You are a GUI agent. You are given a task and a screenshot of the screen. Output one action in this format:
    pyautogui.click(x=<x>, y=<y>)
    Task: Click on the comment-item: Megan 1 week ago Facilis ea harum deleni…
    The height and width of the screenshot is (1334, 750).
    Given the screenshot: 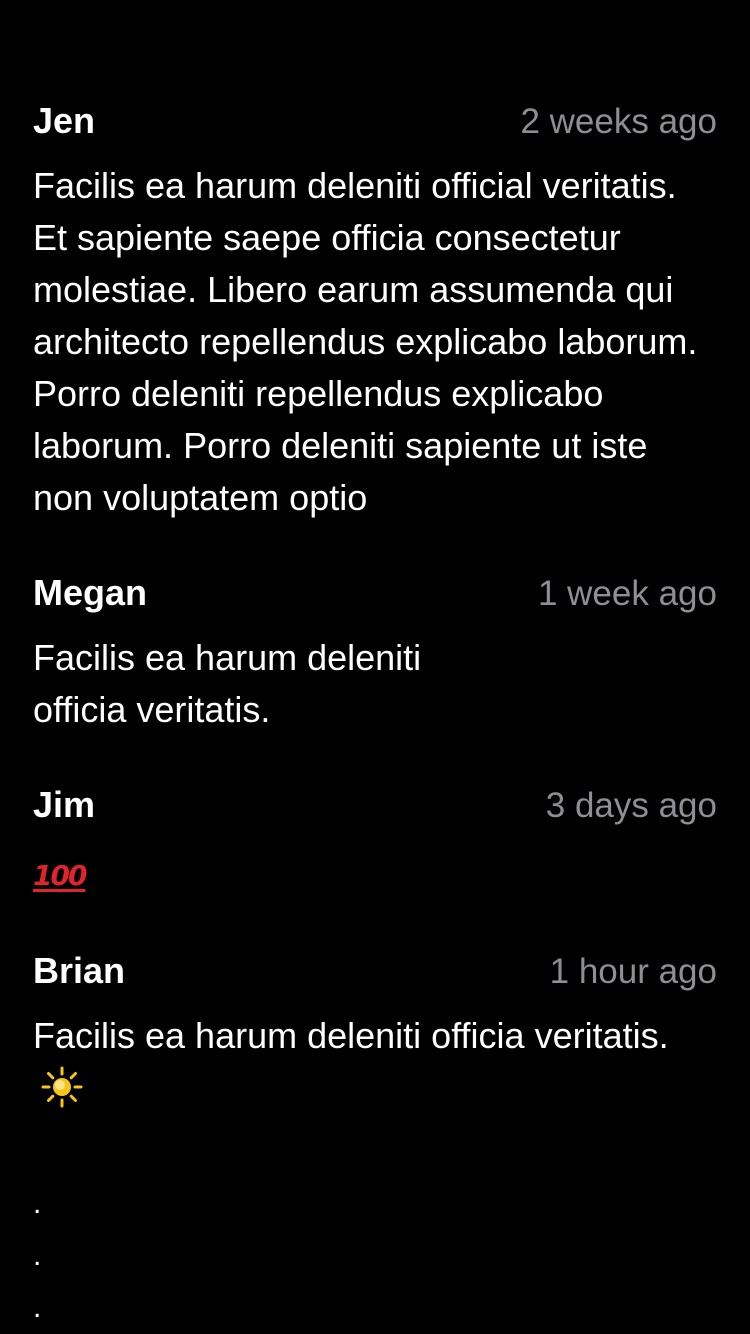 What is the action you would take?
    pyautogui.click(x=375, y=652)
    